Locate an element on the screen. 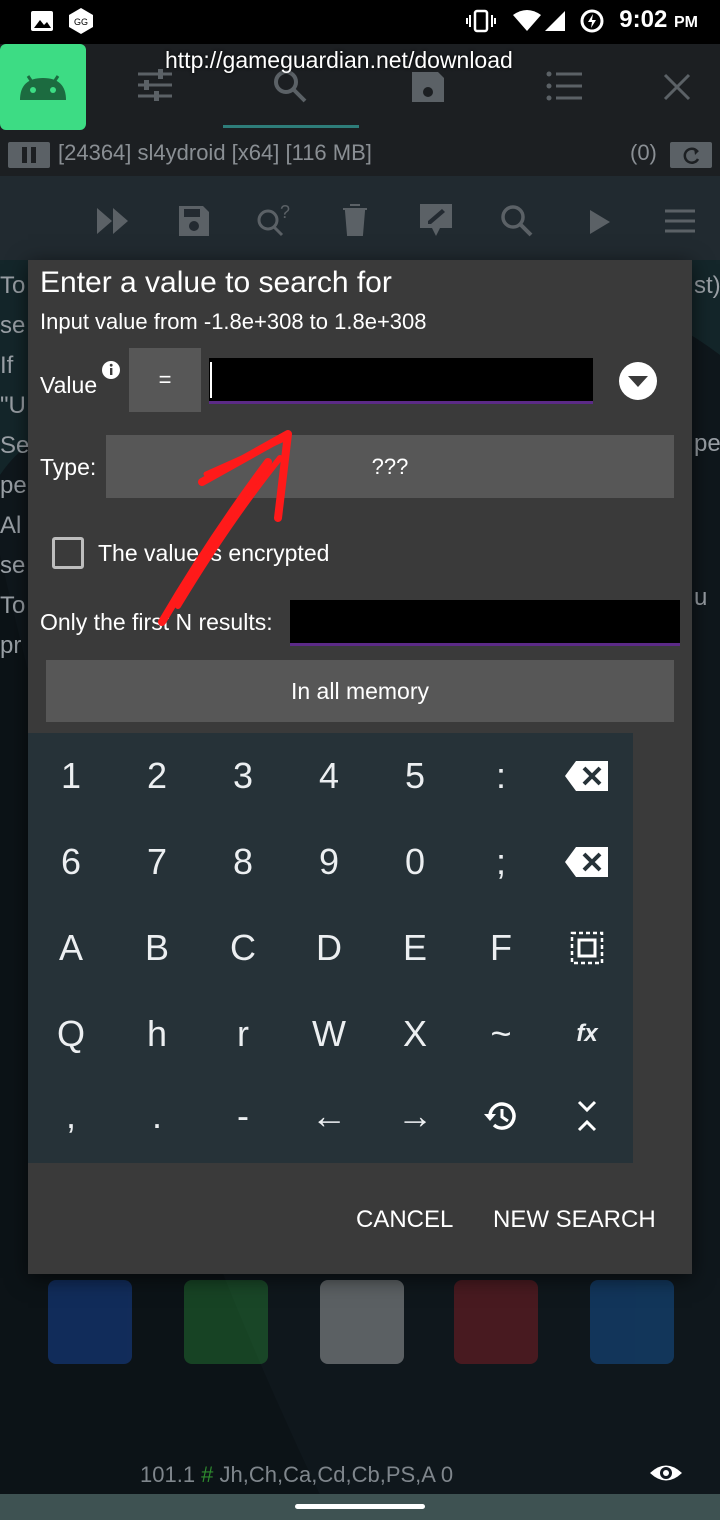  background-text-line: If is located at coordinates (7, 365).